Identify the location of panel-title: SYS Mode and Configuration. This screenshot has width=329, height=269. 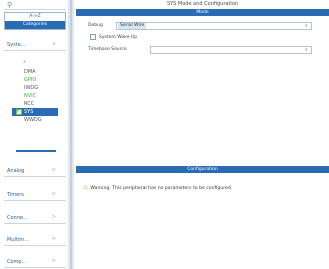
(202, 4).